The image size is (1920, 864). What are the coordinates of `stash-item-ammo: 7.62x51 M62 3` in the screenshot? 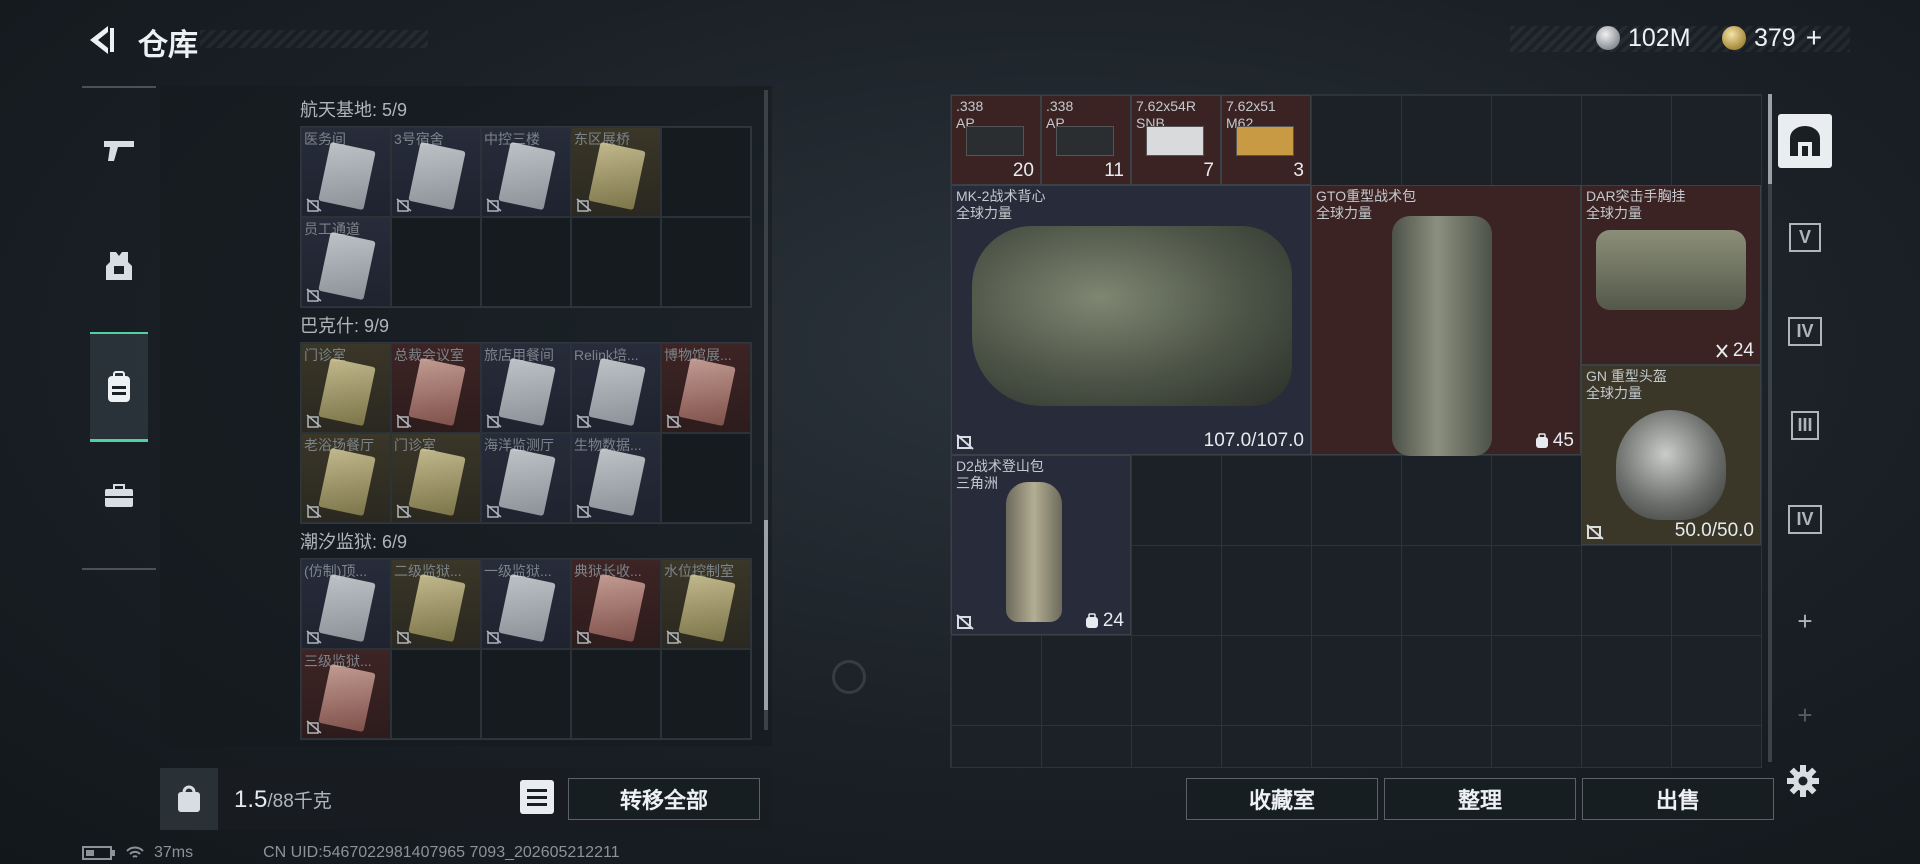 It's located at (1266, 140).